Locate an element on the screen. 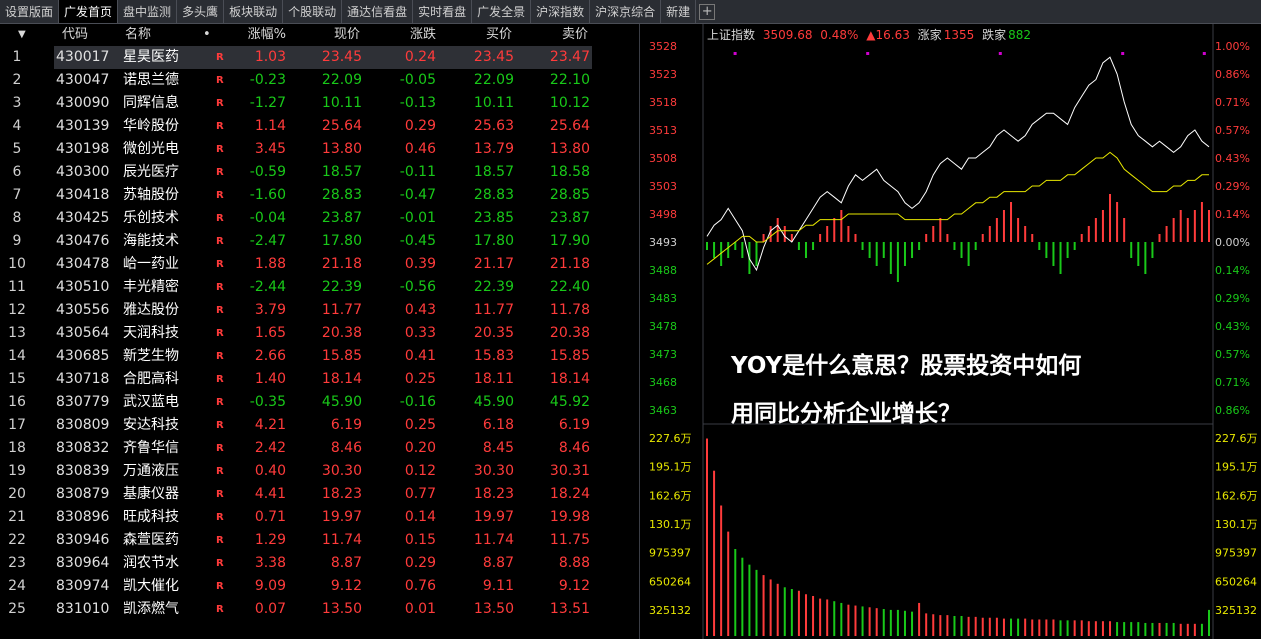 Image resolution: width=1261 pixels, height=639 pixels. stock-name: 新芝生物 is located at coordinates (151, 356).